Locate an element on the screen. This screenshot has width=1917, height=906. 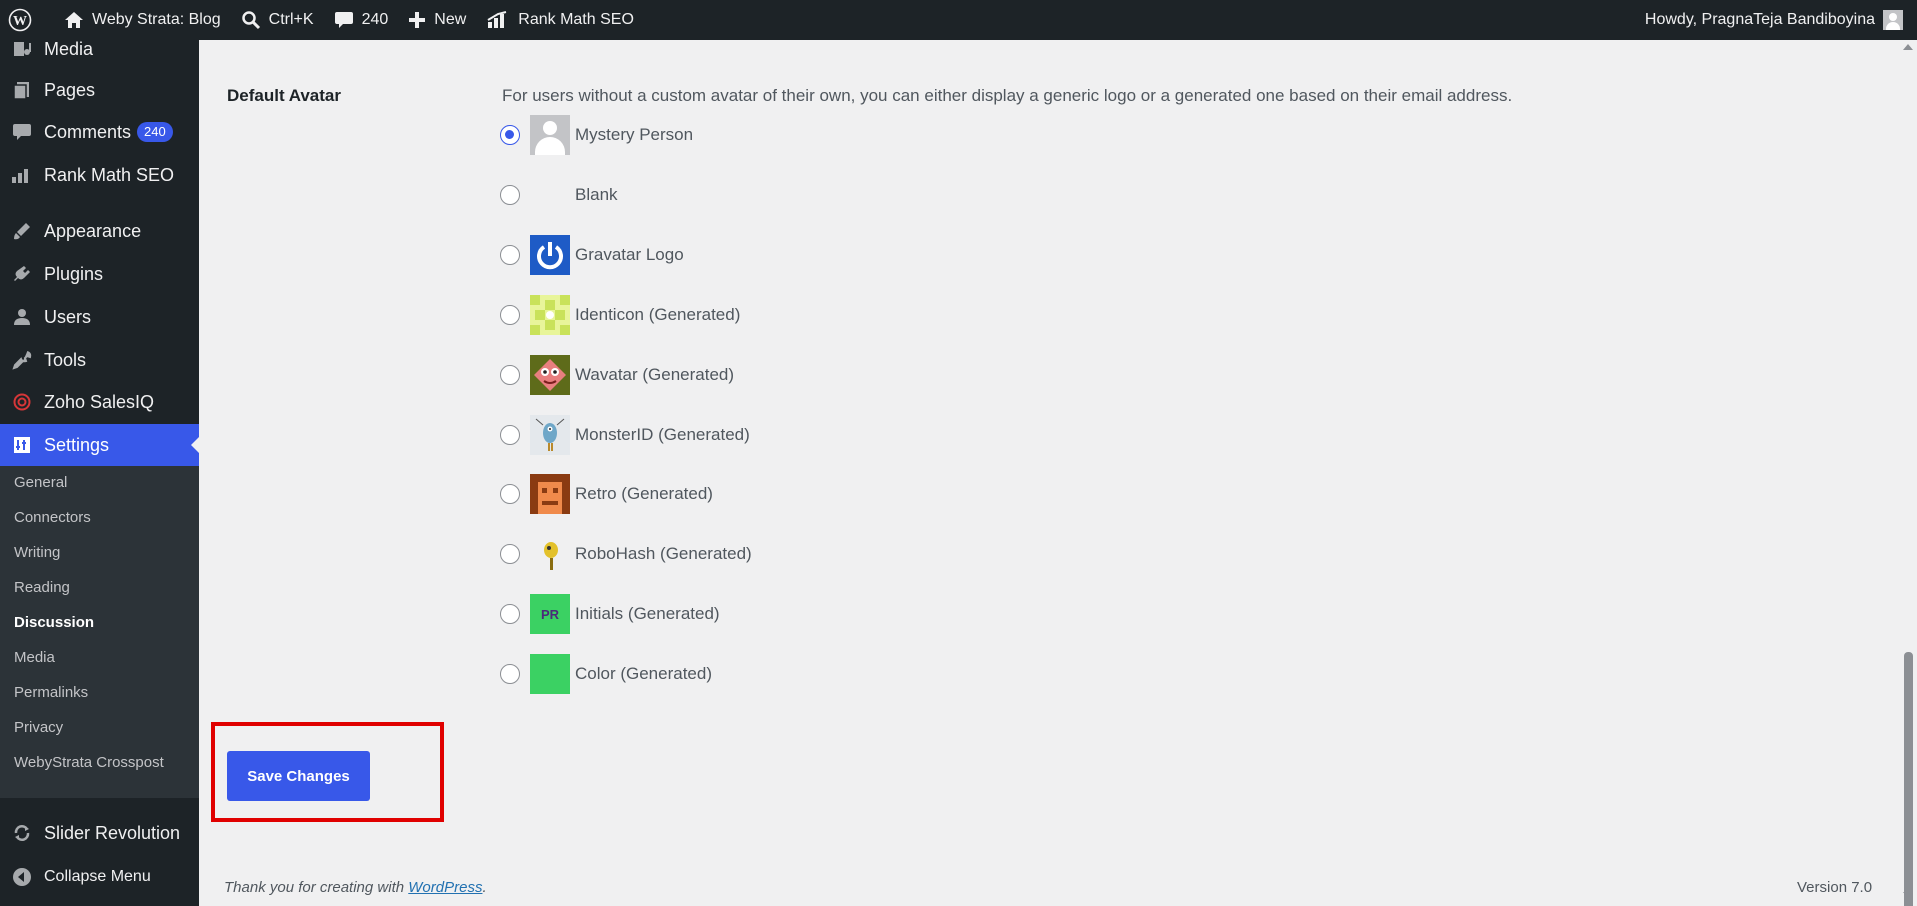
settings-icon is located at coordinates (22, 445).